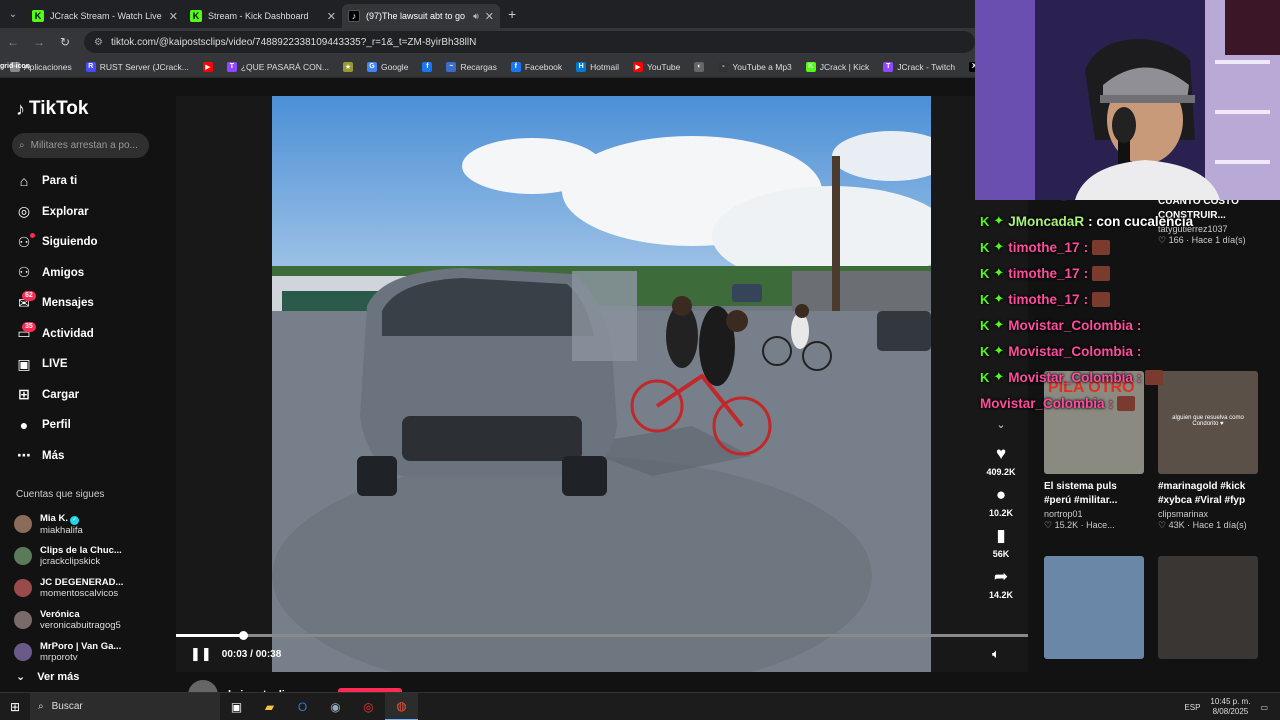  Describe the element at coordinates (401, 706) in the screenshot. I see `chrome-icon: ◍` at that location.